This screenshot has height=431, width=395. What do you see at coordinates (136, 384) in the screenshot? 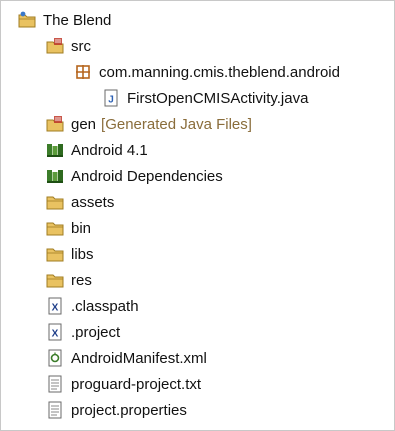
I see `tree-item-label: proguard-project.txt` at bounding box center [136, 384].